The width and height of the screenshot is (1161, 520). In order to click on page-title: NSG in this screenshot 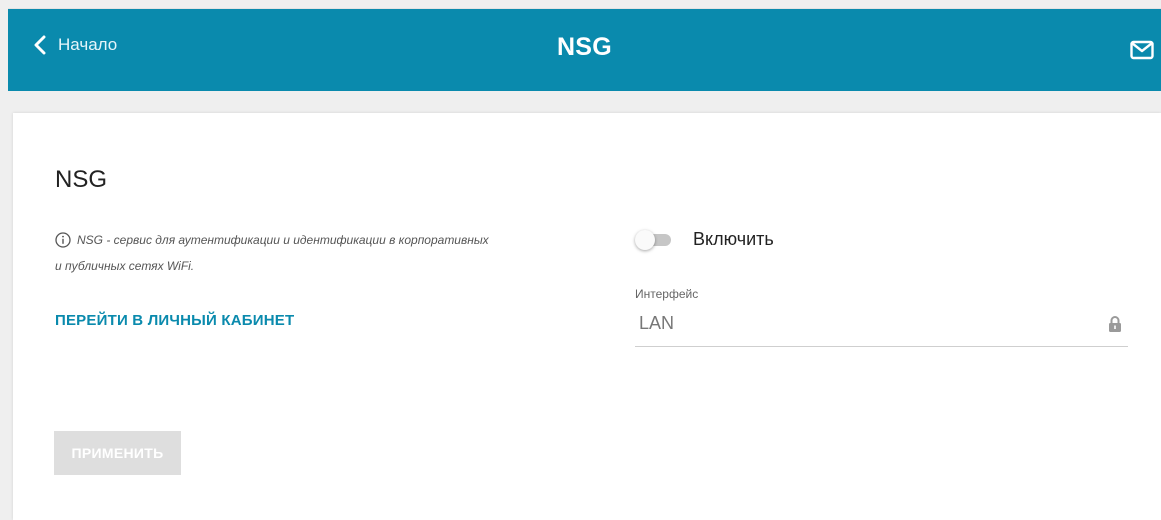, I will do `click(81, 179)`.